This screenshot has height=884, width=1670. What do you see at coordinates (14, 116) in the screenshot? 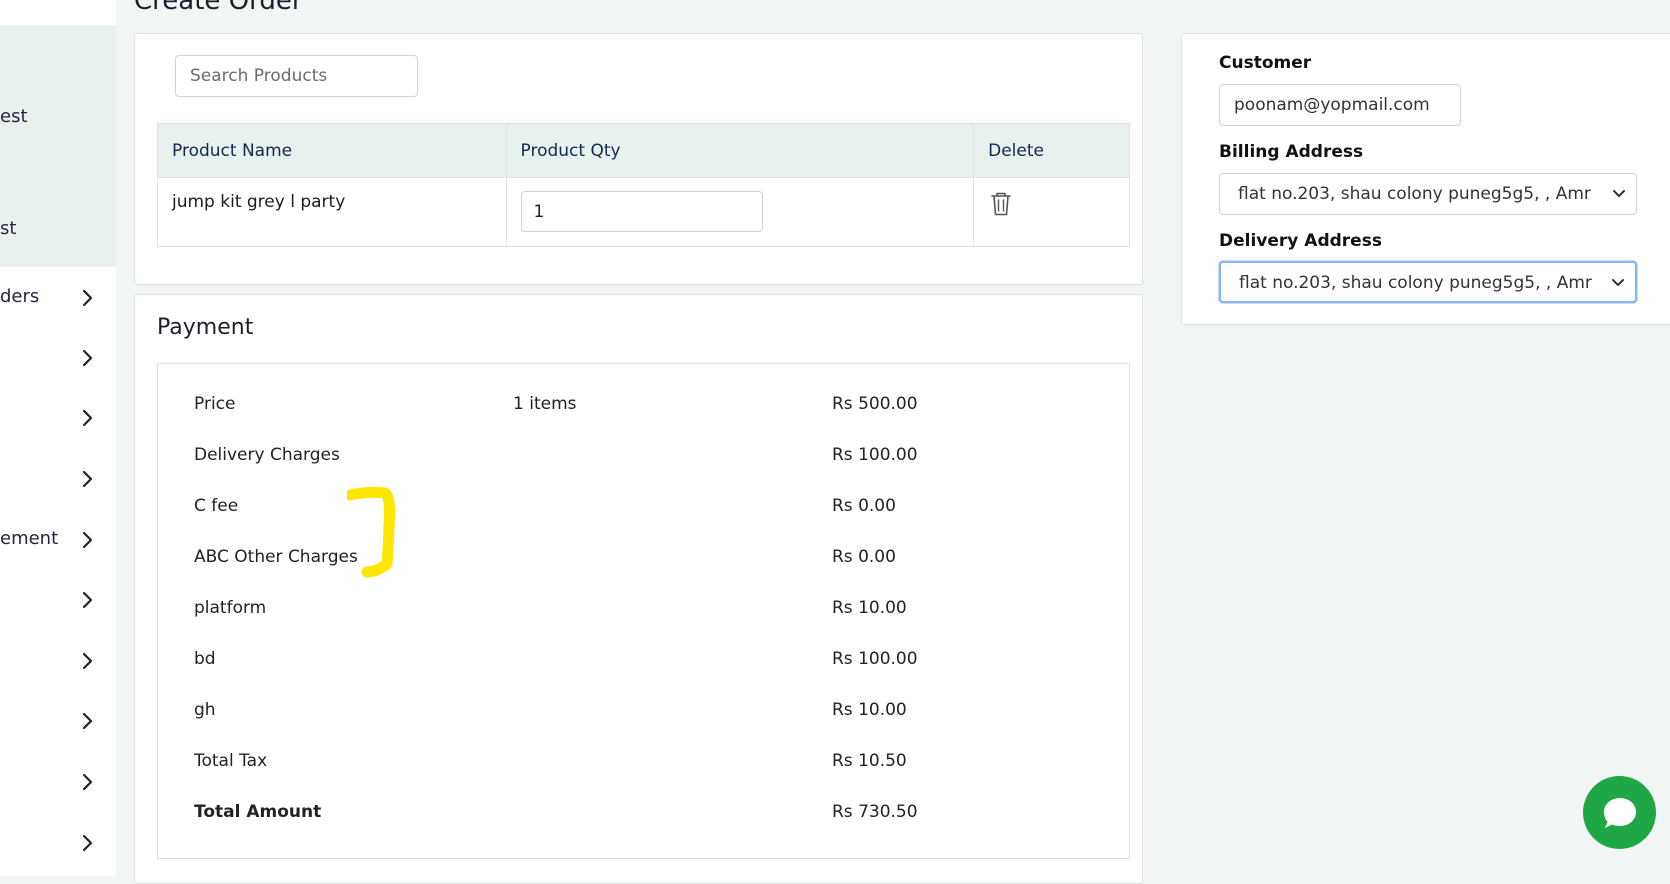
I see `sidebar-item-label: est` at bounding box center [14, 116].